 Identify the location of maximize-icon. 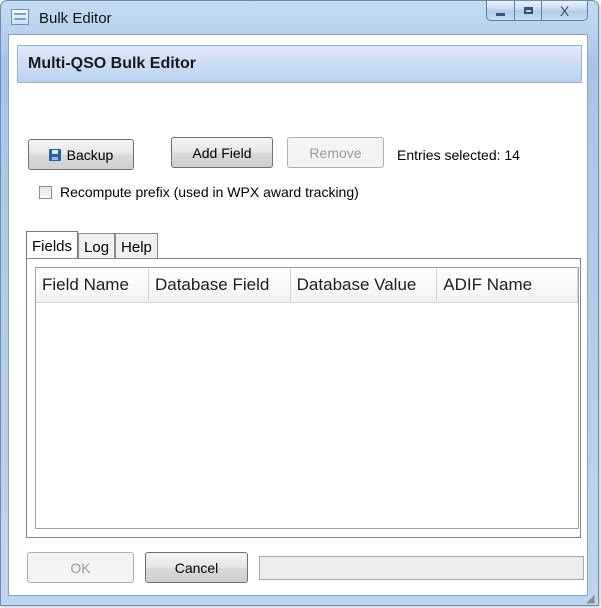
(528, 10).